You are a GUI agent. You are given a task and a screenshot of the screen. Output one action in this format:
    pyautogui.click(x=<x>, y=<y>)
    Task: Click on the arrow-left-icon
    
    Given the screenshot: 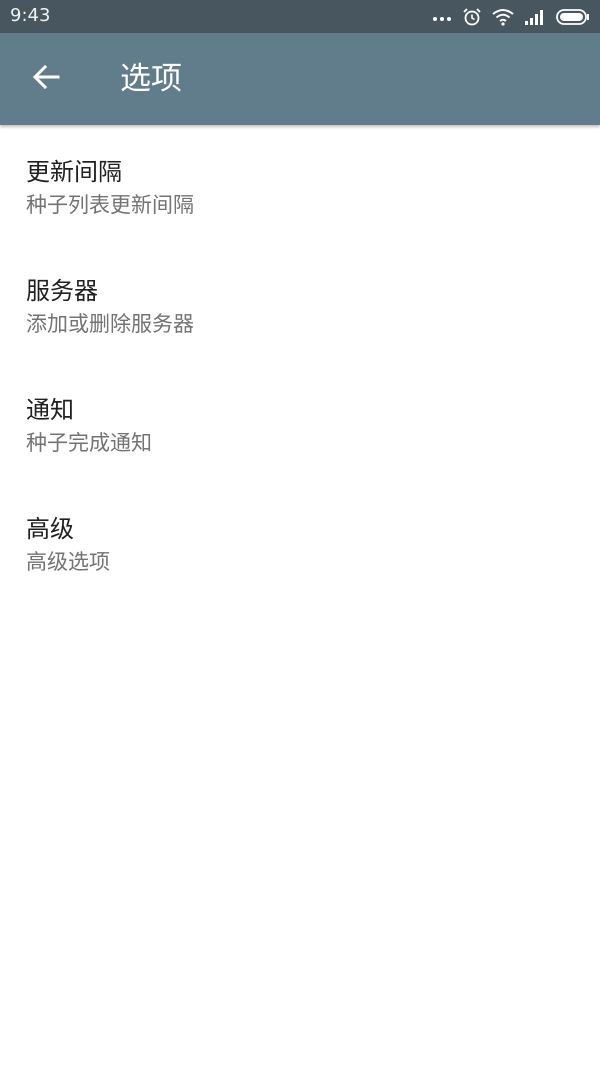 What is the action you would take?
    pyautogui.click(x=46, y=79)
    